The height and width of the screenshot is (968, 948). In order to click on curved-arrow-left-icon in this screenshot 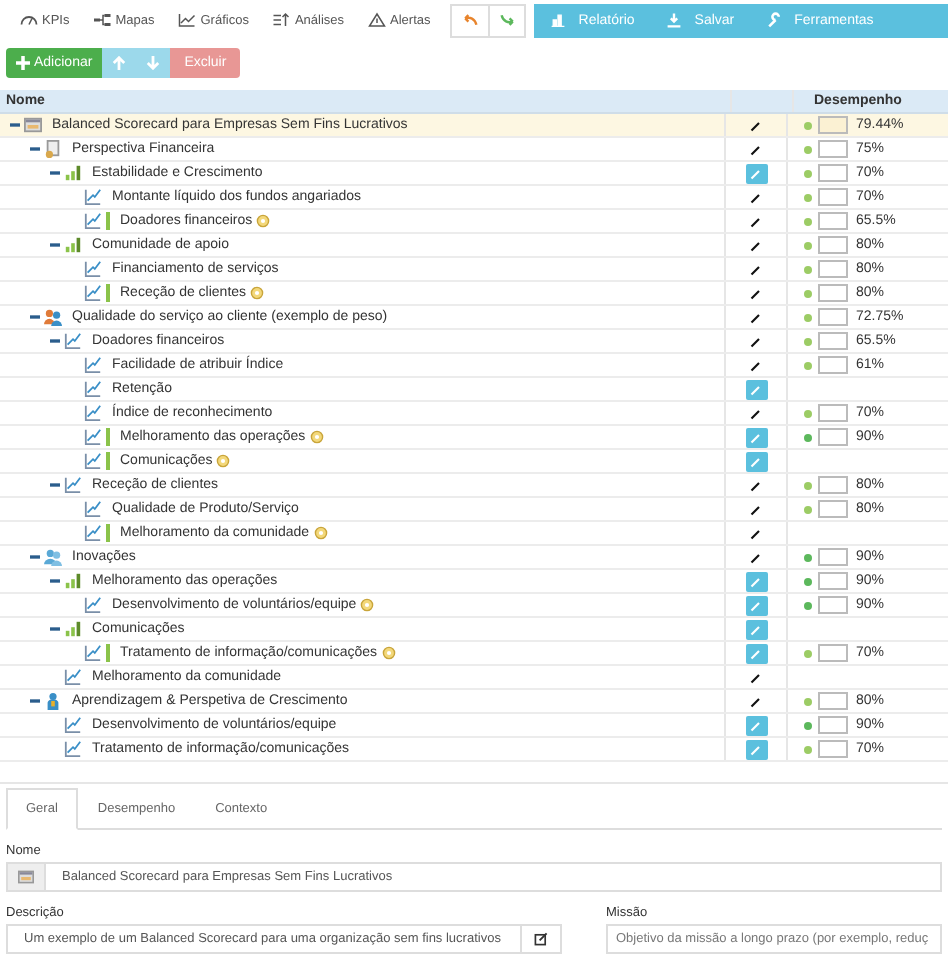, I will do `click(470, 20)`.